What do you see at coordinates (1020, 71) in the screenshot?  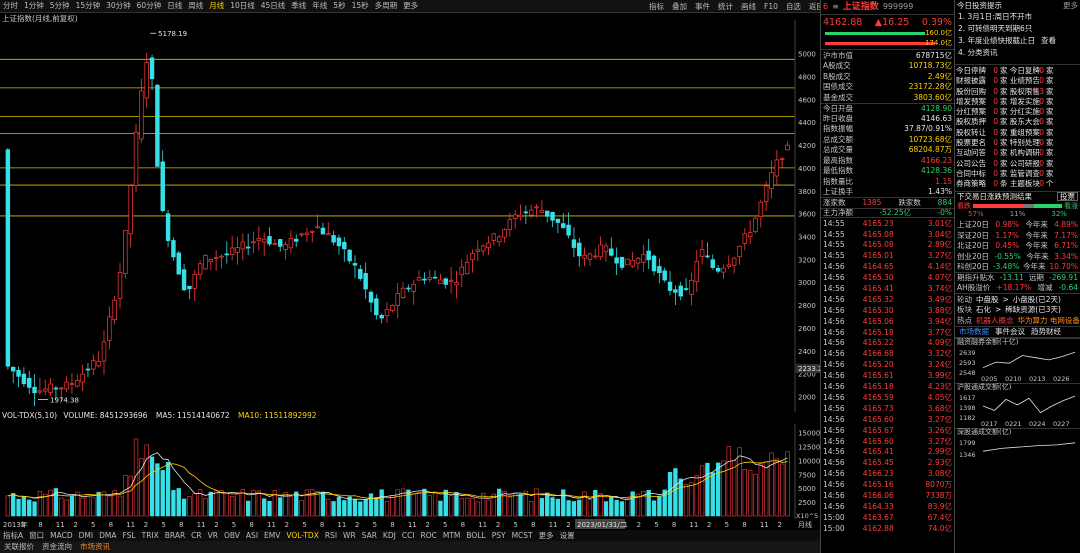 I see `event-cell: 家 今日复牌` at bounding box center [1020, 71].